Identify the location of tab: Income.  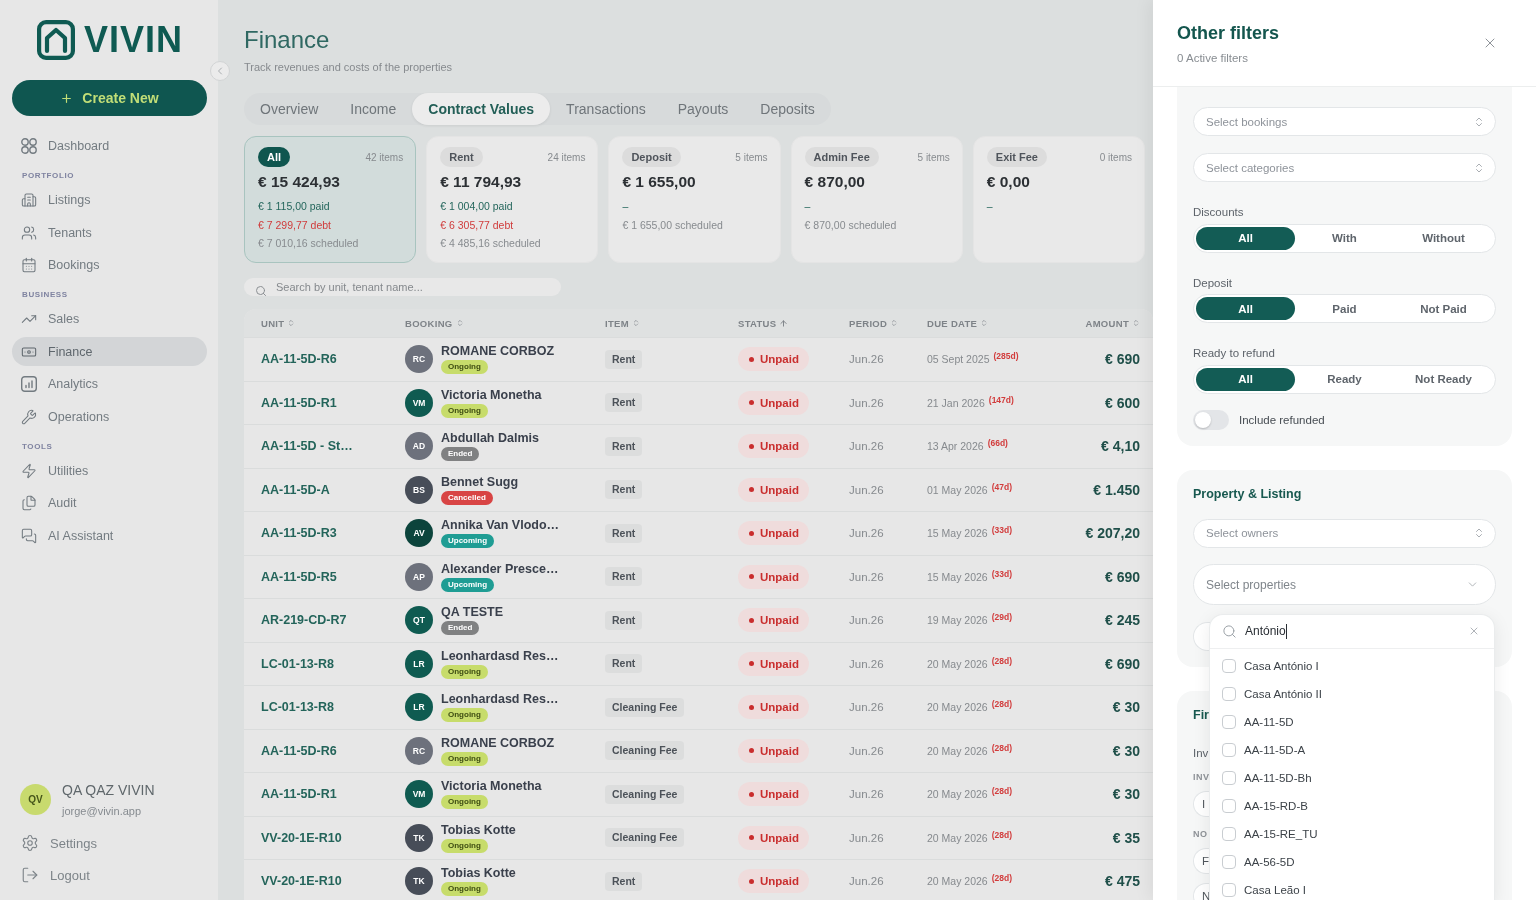
(373, 109).